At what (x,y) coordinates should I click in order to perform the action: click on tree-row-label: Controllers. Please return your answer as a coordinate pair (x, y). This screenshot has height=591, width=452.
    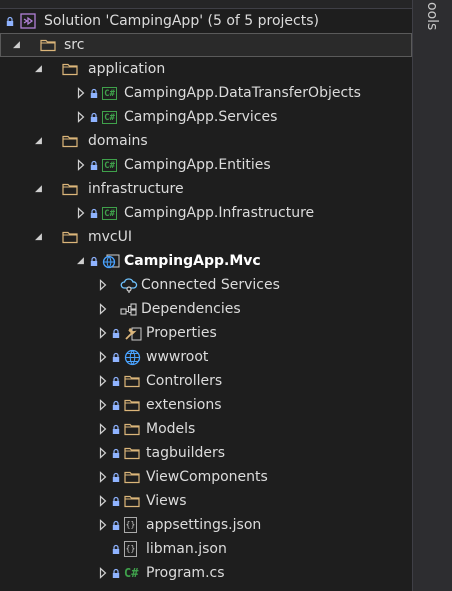
    Looking at the image, I should click on (184, 381).